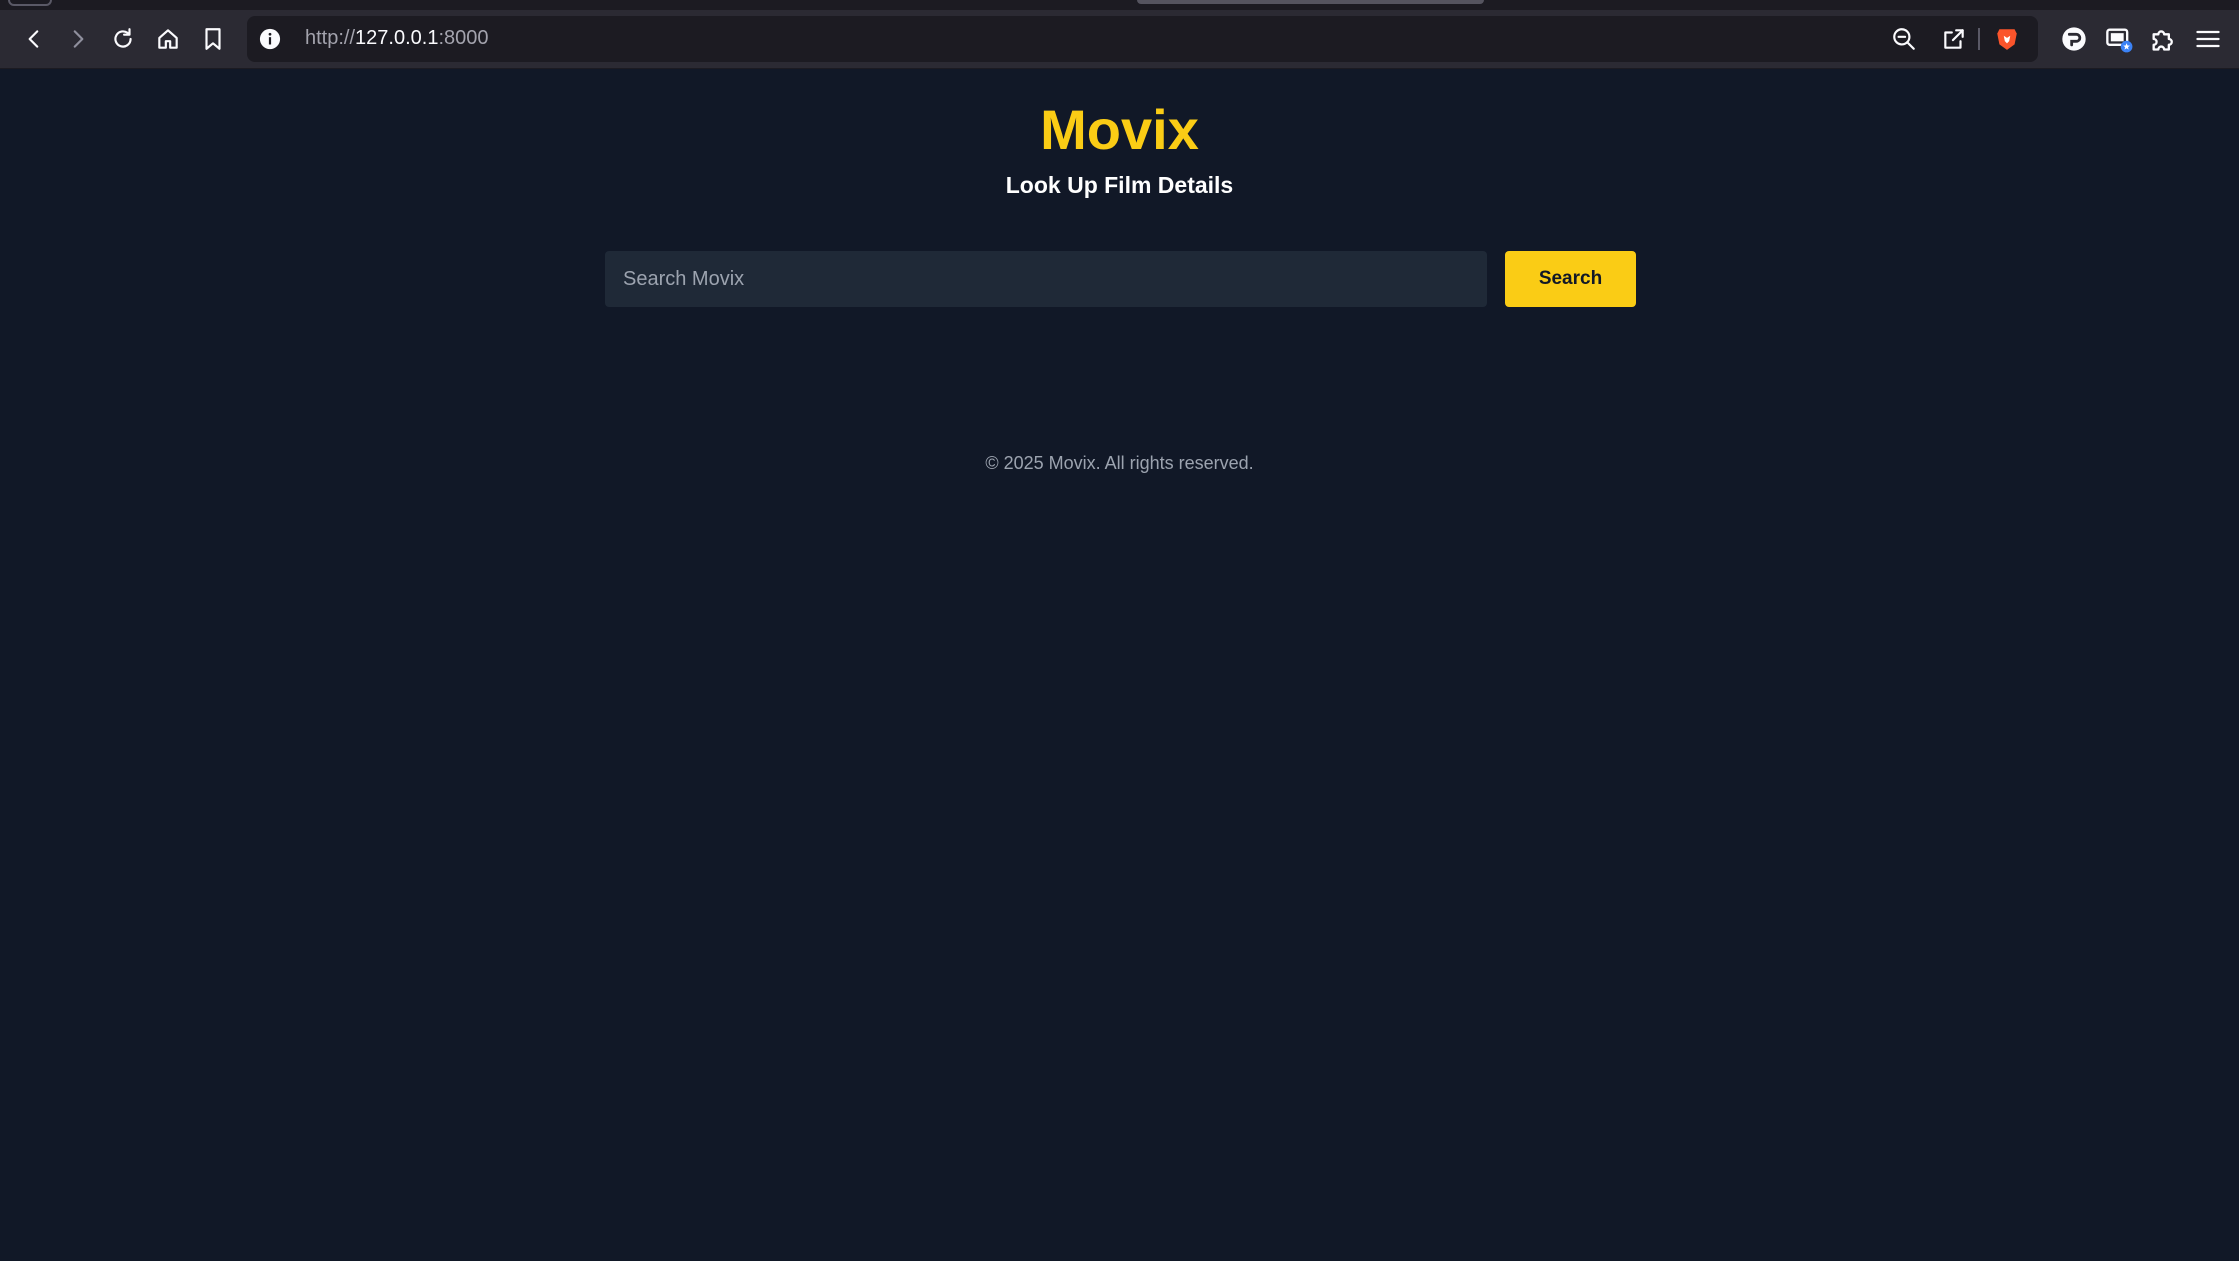 Image resolution: width=2239 pixels, height=1261 pixels. Describe the element at coordinates (1979, 39) in the screenshot. I see `urlbar-separator` at that location.